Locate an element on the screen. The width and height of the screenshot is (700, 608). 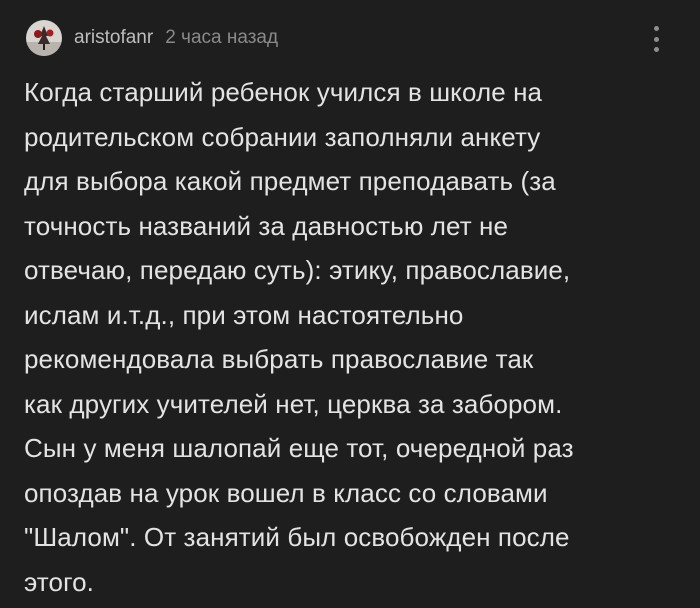
author-avatar is located at coordinates (44, 38).